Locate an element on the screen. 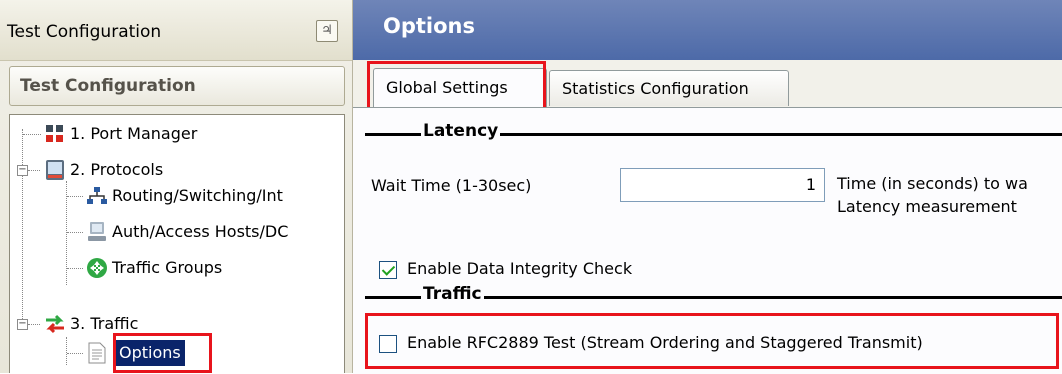  traffic-section-title: Traffic is located at coordinates (452, 294).